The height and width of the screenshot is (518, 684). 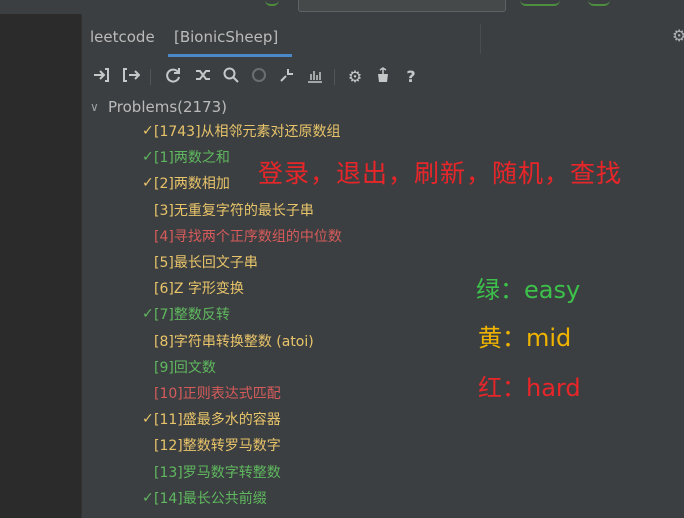 I want to click on help-icon: ?, so click(x=411, y=77).